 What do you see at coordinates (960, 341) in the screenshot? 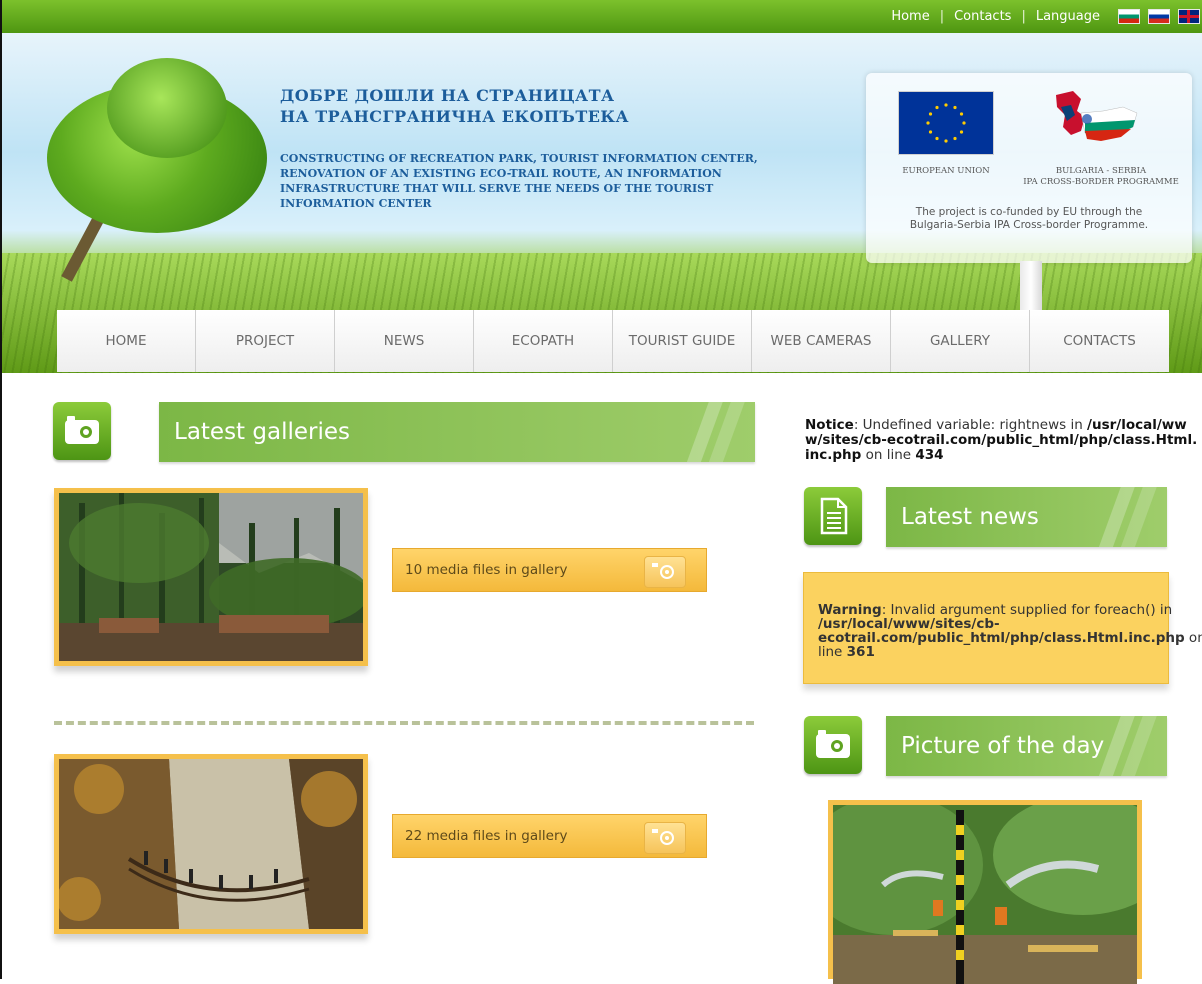
I see `nav-item-gallery: GALLERY` at bounding box center [960, 341].